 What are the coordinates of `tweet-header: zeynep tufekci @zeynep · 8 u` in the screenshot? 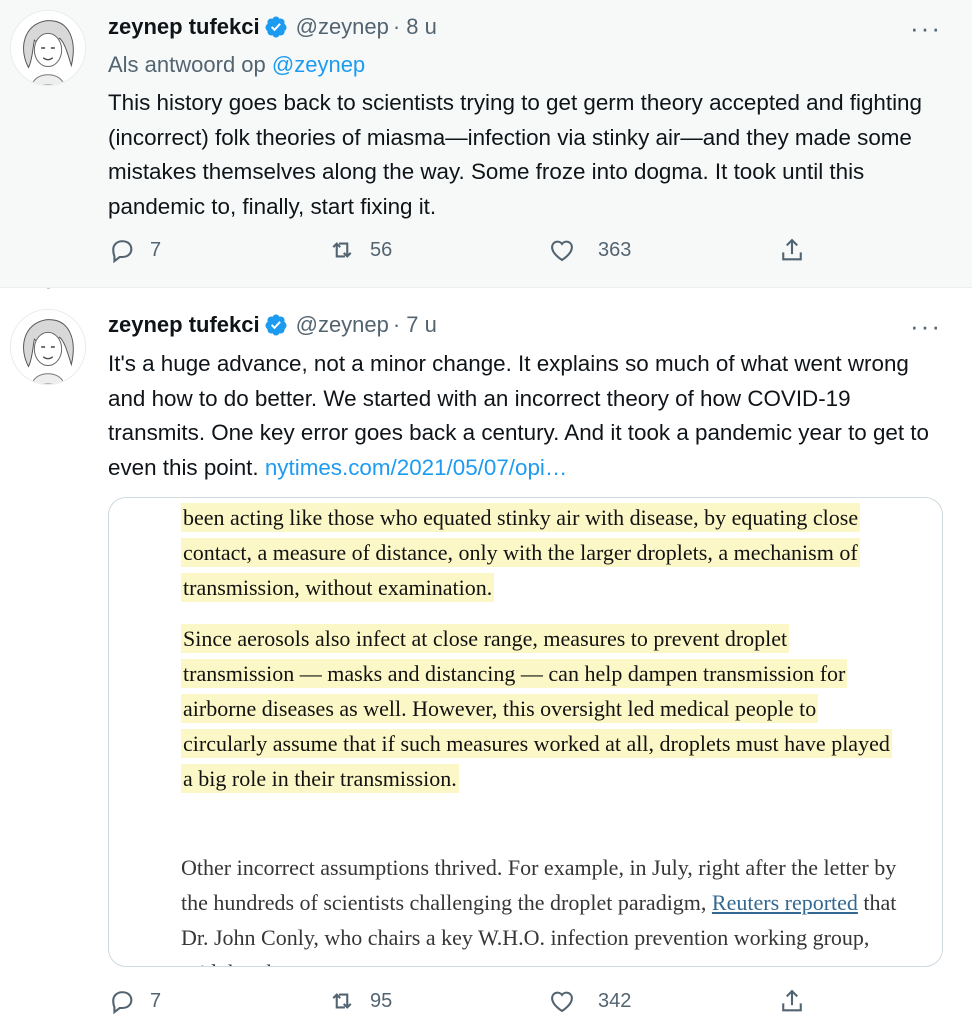 It's located at (272, 27).